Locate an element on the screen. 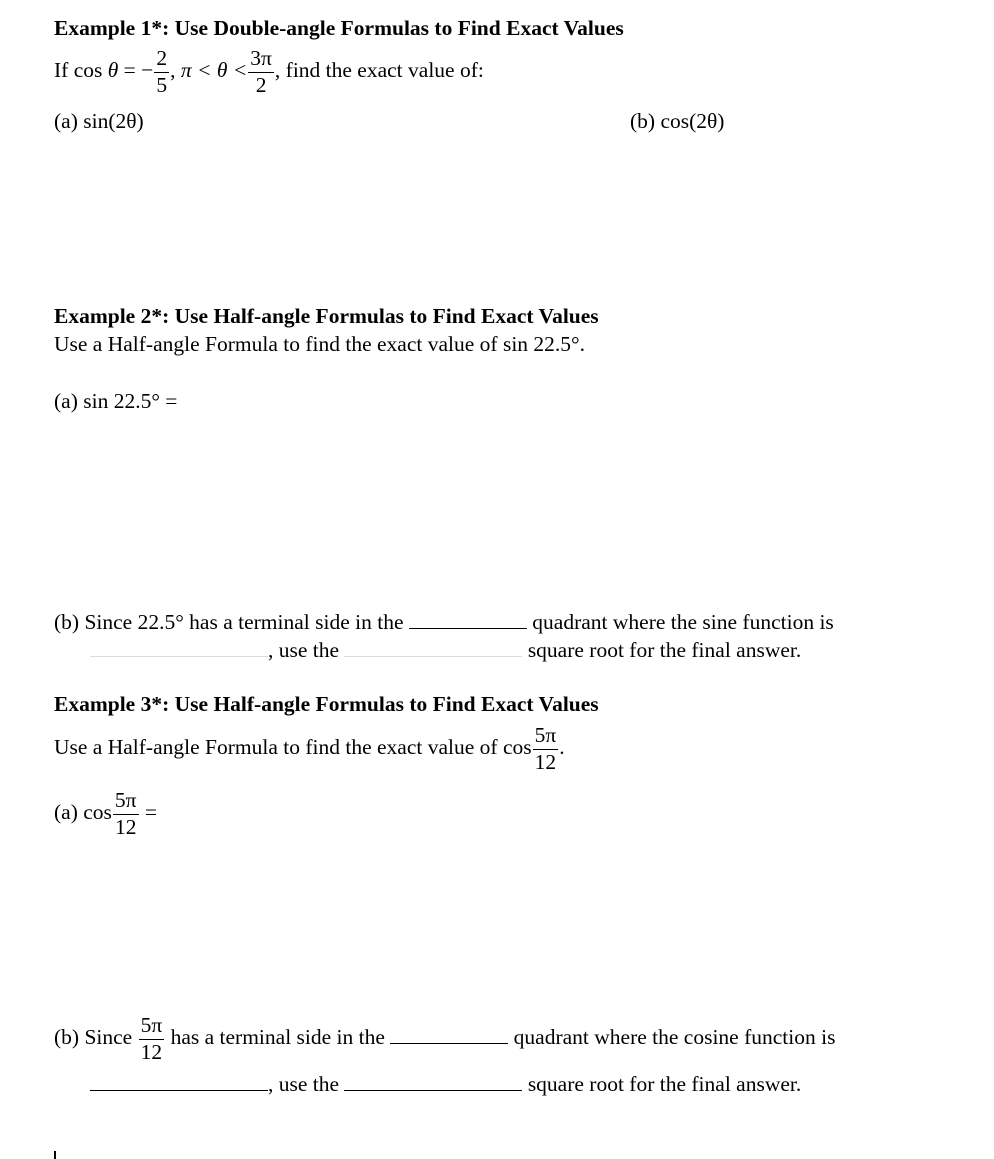 The height and width of the screenshot is (1159, 994). part-b-text: (b) Since is located at coordinates (93, 1036).